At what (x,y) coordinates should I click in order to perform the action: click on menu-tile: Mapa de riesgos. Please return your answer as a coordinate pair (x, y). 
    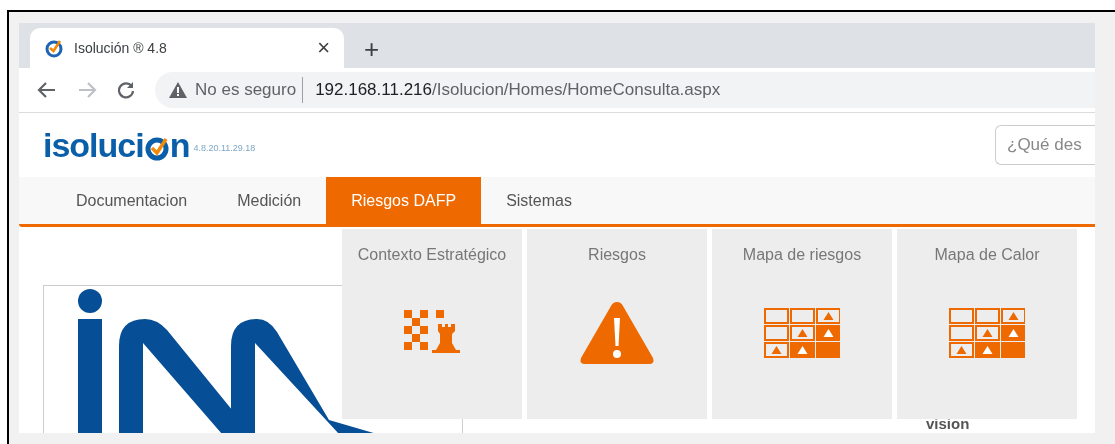
    Looking at the image, I should click on (802, 324).